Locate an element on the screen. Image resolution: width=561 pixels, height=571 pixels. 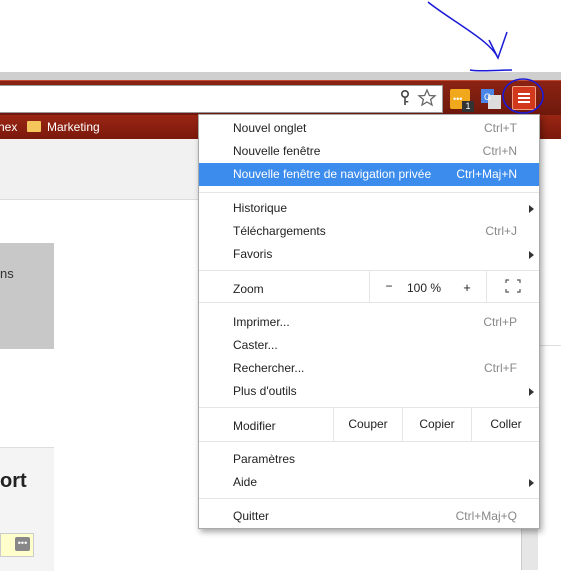
annotation-arrow-icon is located at coordinates (485, 57).